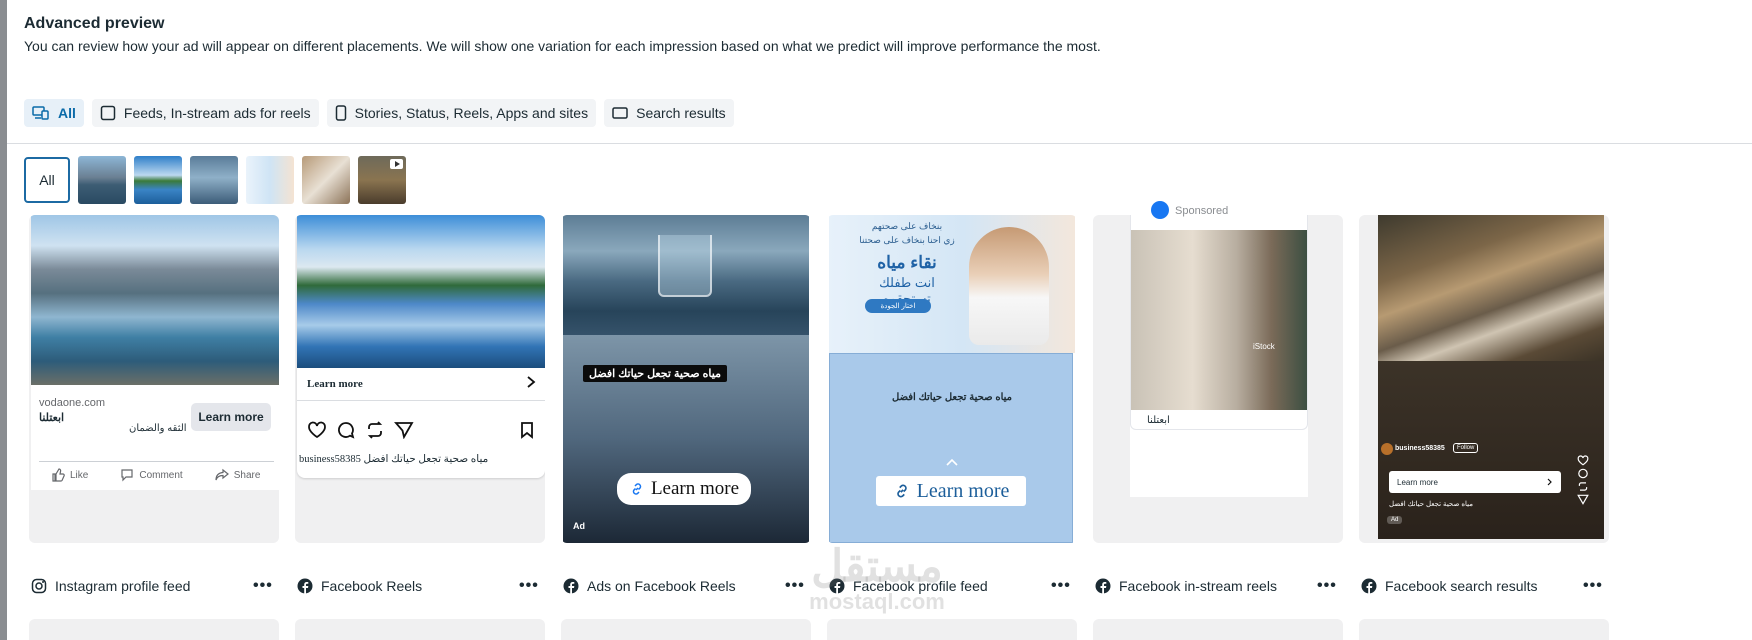  I want to click on like-action: Like, so click(69, 475).